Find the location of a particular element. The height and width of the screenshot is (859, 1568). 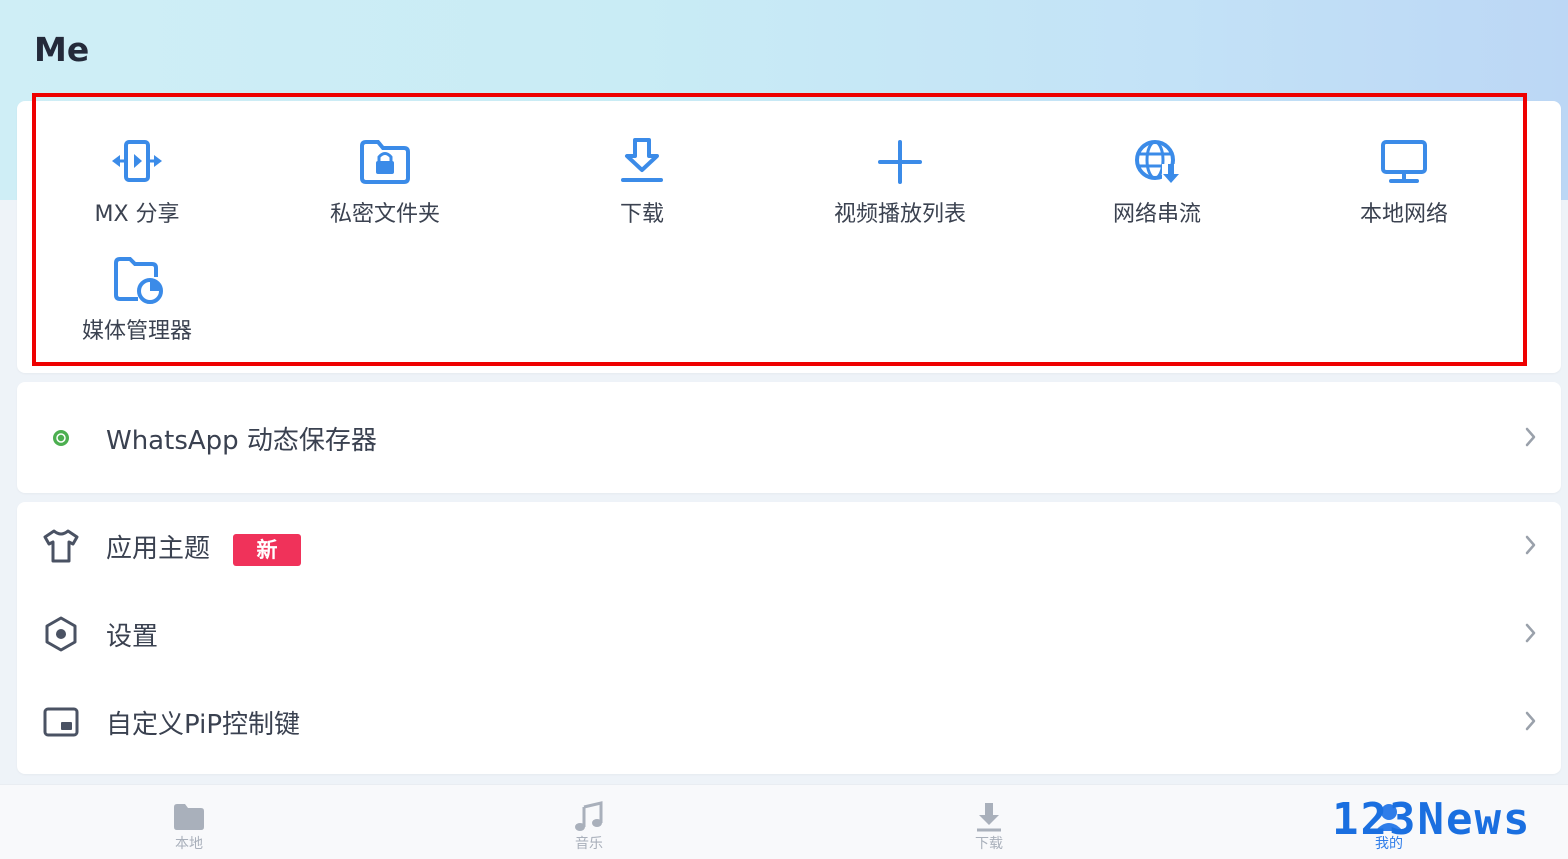

app-theme-row: 应用主题 新 is located at coordinates (789, 546).